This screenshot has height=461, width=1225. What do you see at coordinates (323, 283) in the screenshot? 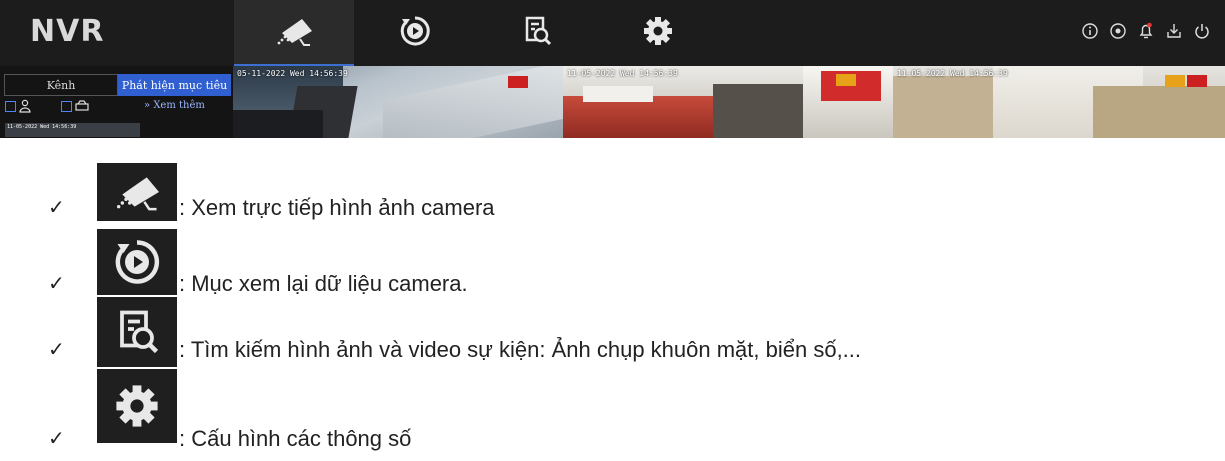
I see `legend-text: : Mục xem lại dữ liệu camera.` at bounding box center [323, 283].